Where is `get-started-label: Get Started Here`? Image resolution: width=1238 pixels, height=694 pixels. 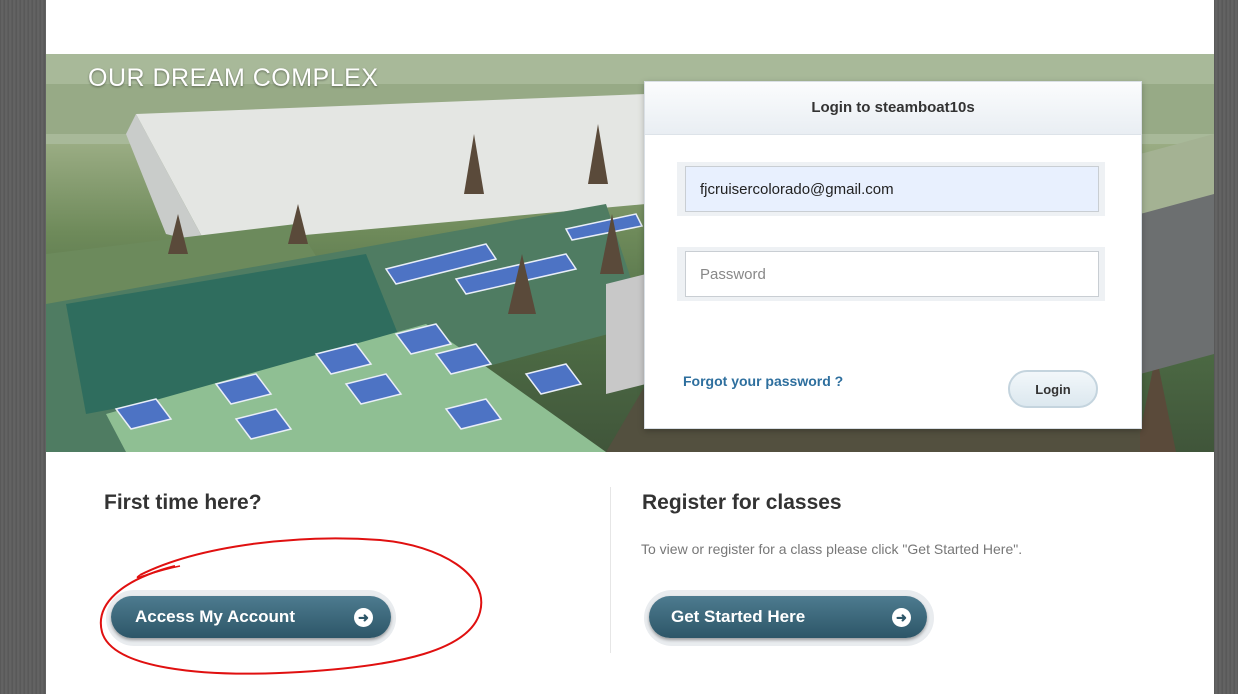 get-started-label: Get Started Here is located at coordinates (738, 616).